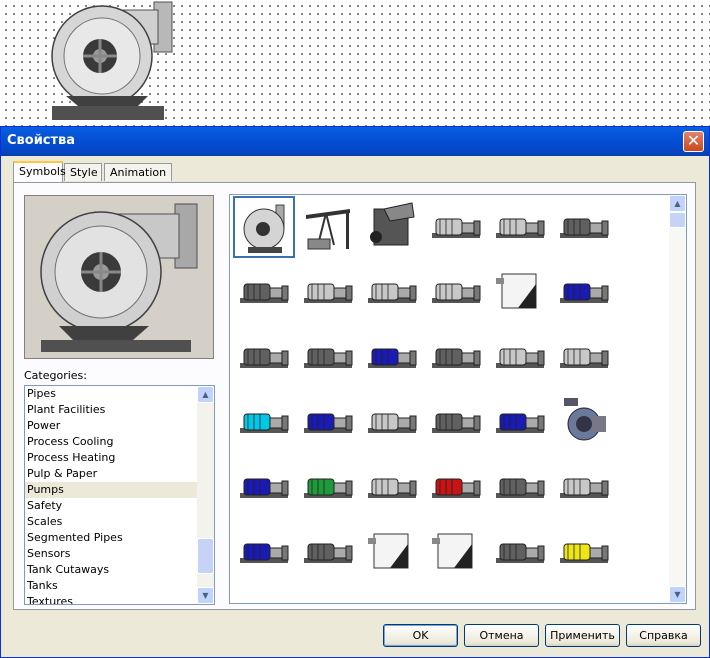 This screenshot has width=710, height=658. What do you see at coordinates (582, 635) in the screenshot?
I see `apply-button: Применить` at bounding box center [582, 635].